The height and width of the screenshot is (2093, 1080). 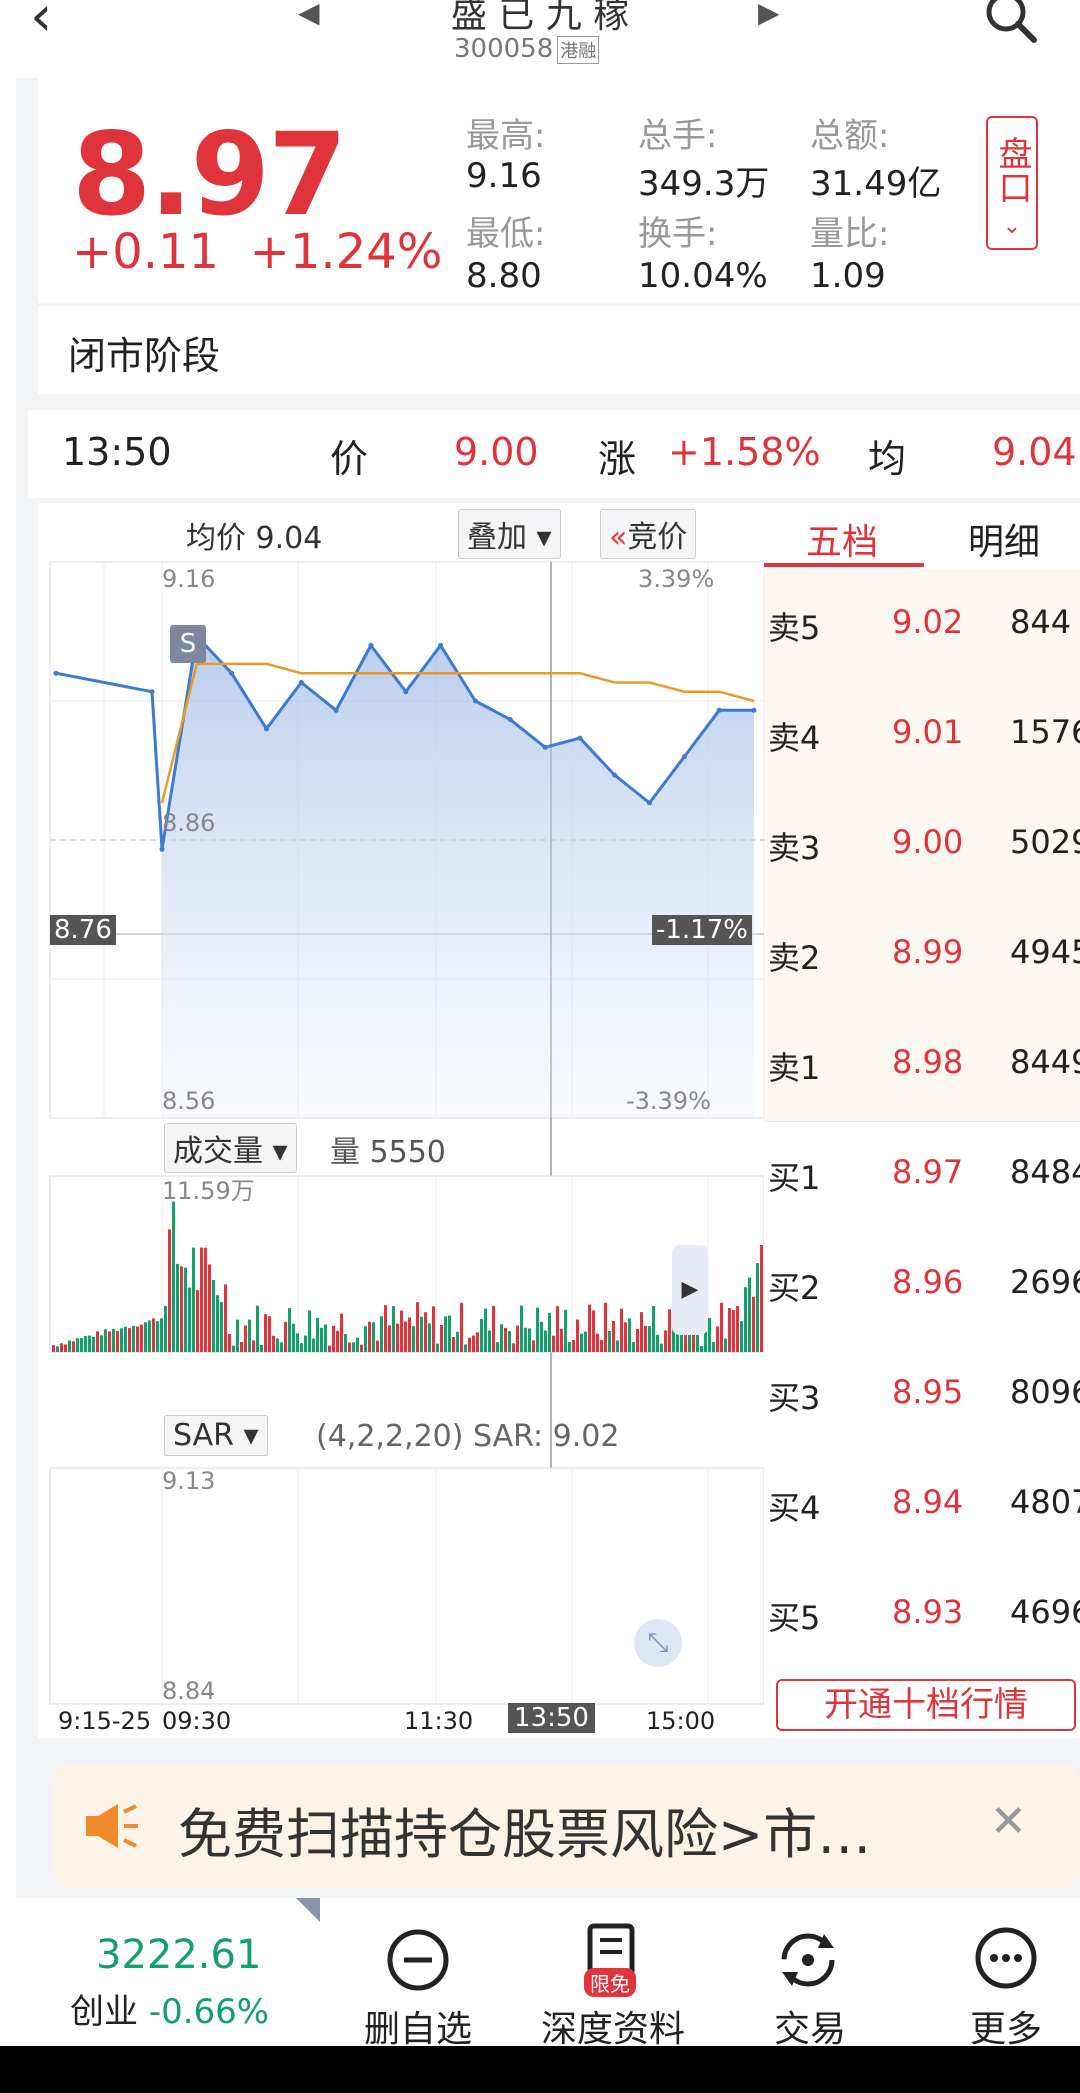 What do you see at coordinates (216, 1435) in the screenshot?
I see `sar-indicator-dropdown: SAR ▾` at bounding box center [216, 1435].